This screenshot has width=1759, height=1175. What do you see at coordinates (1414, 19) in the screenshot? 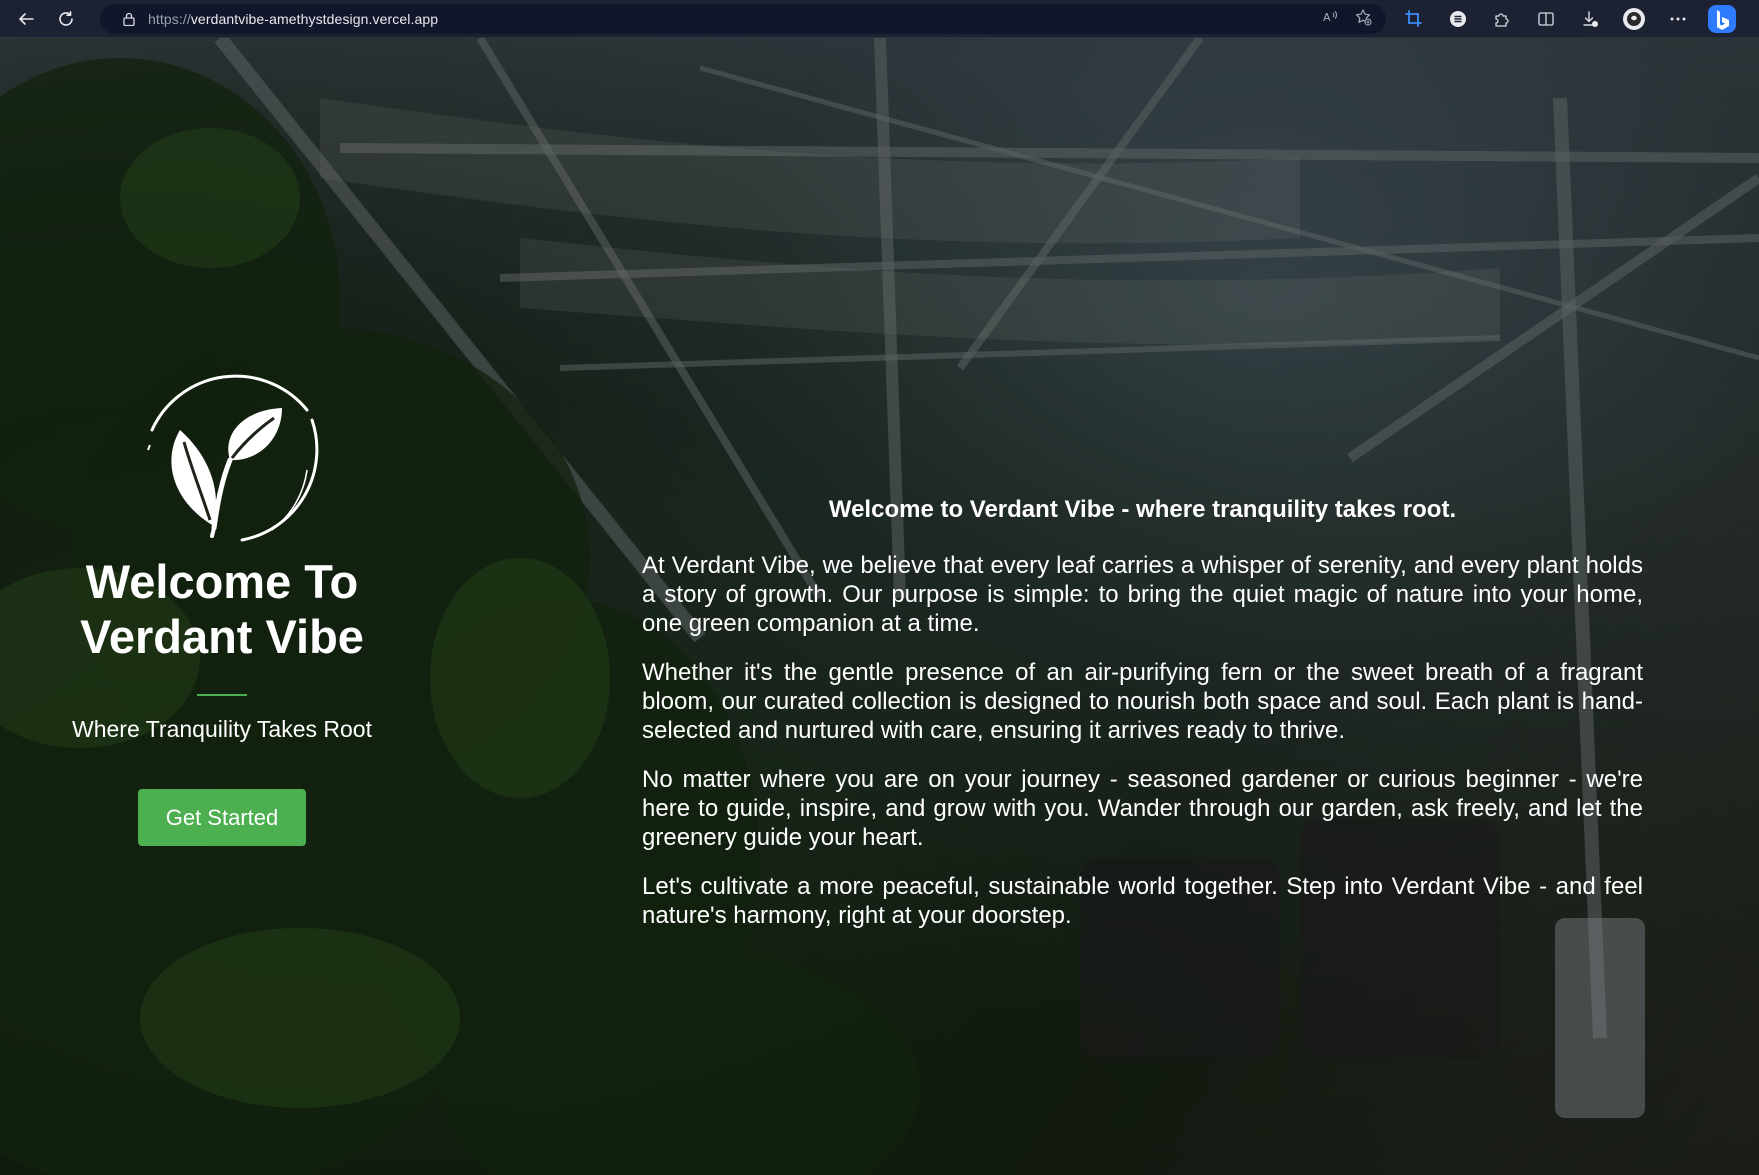
I see `screenshot-icon` at bounding box center [1414, 19].